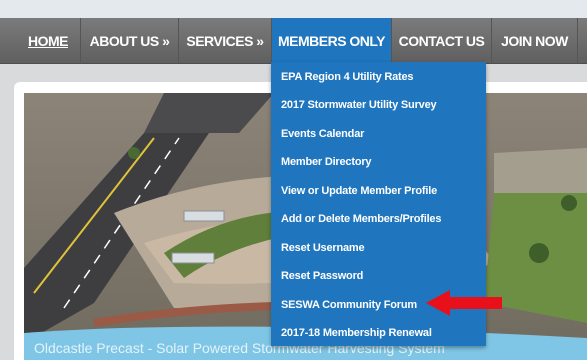 This screenshot has width=587, height=360. Describe the element at coordinates (48, 41) in the screenshot. I see `nav-home: HOME` at that location.